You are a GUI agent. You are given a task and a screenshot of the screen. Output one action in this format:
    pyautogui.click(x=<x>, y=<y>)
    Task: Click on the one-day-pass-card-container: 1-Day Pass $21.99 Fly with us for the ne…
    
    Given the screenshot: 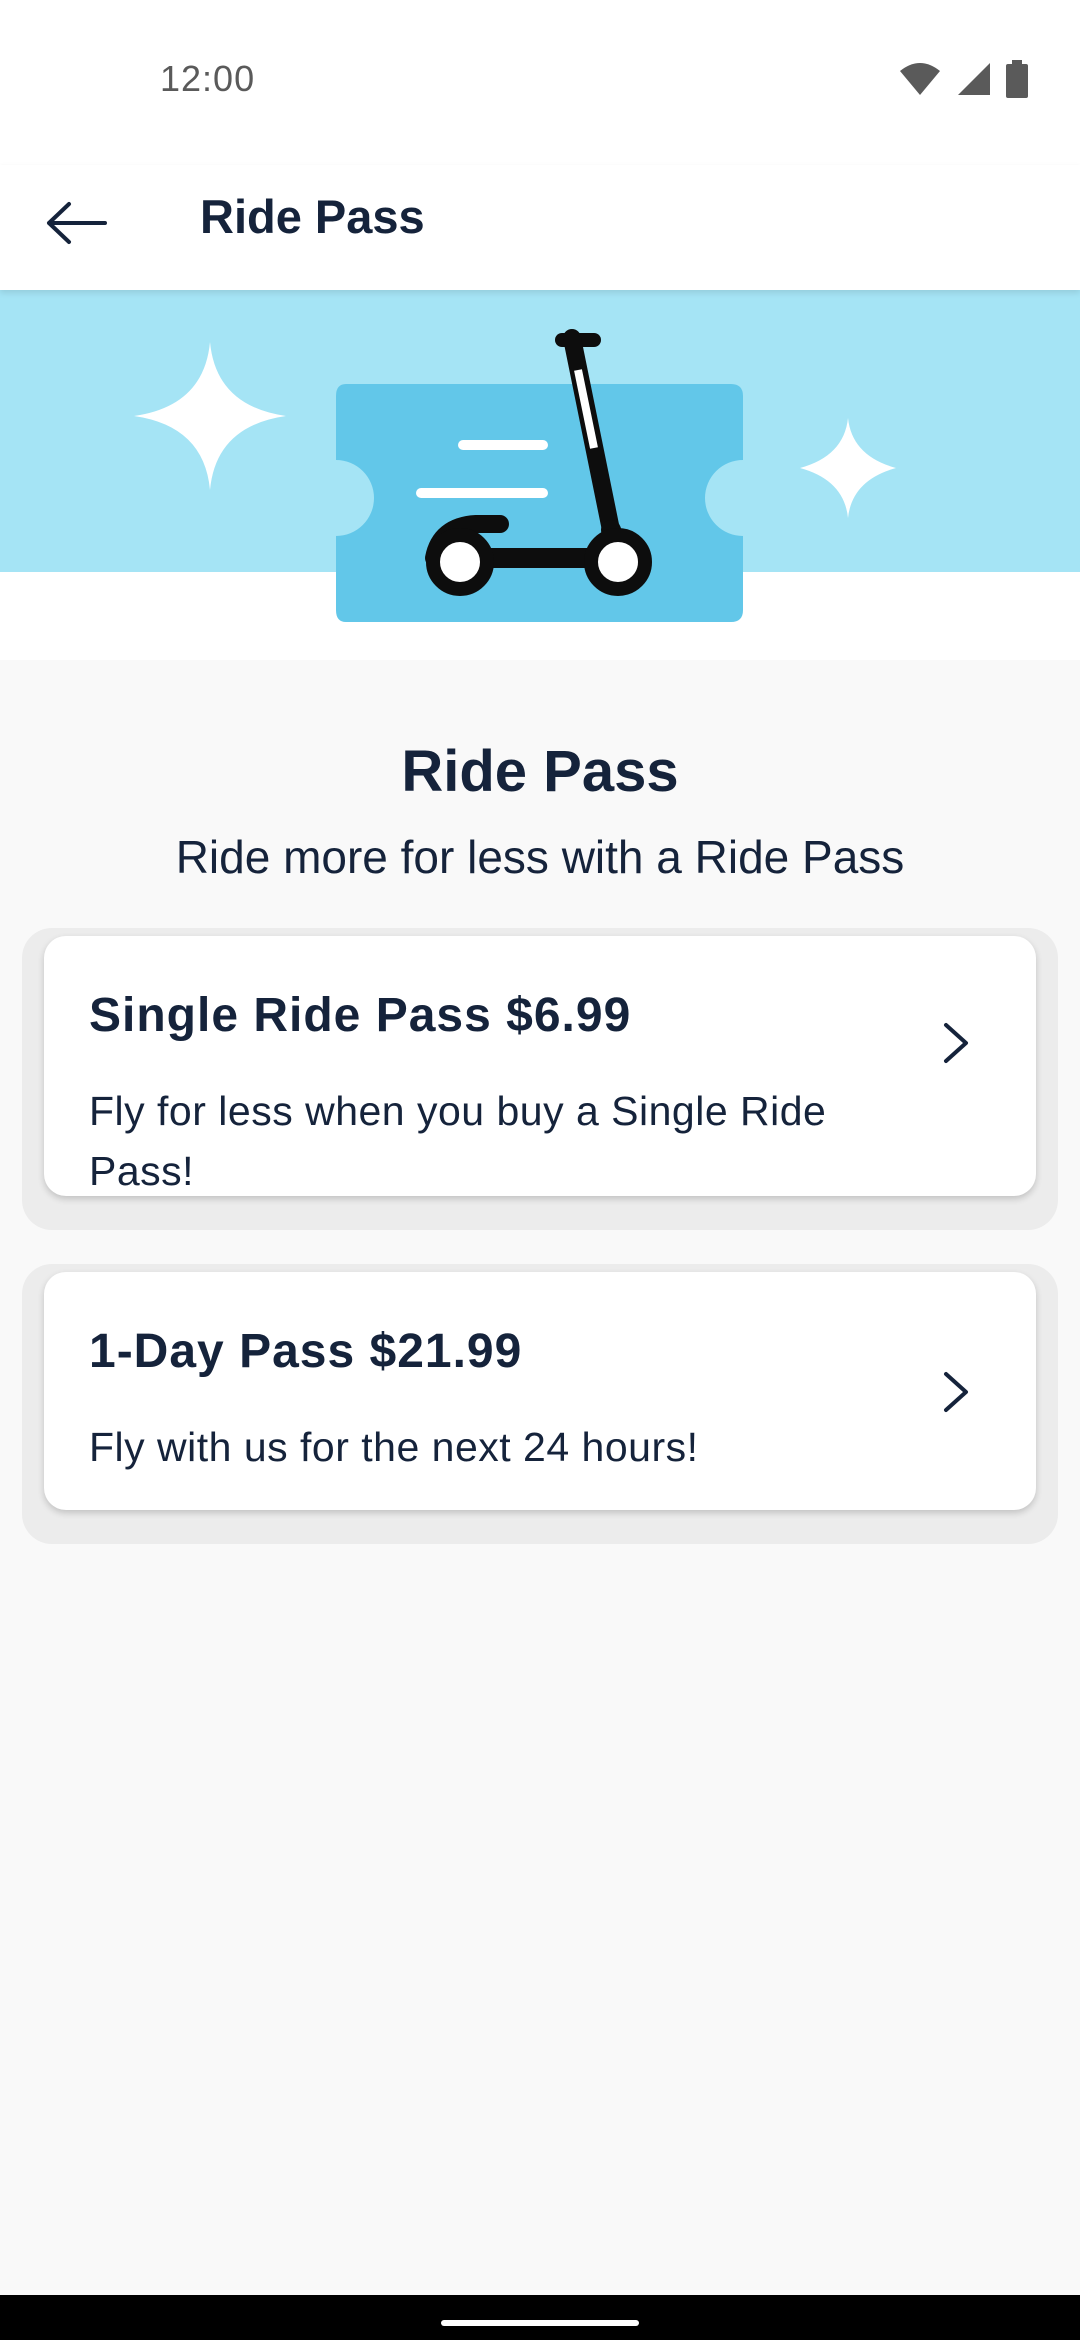 What is the action you would take?
    pyautogui.click(x=540, y=1404)
    